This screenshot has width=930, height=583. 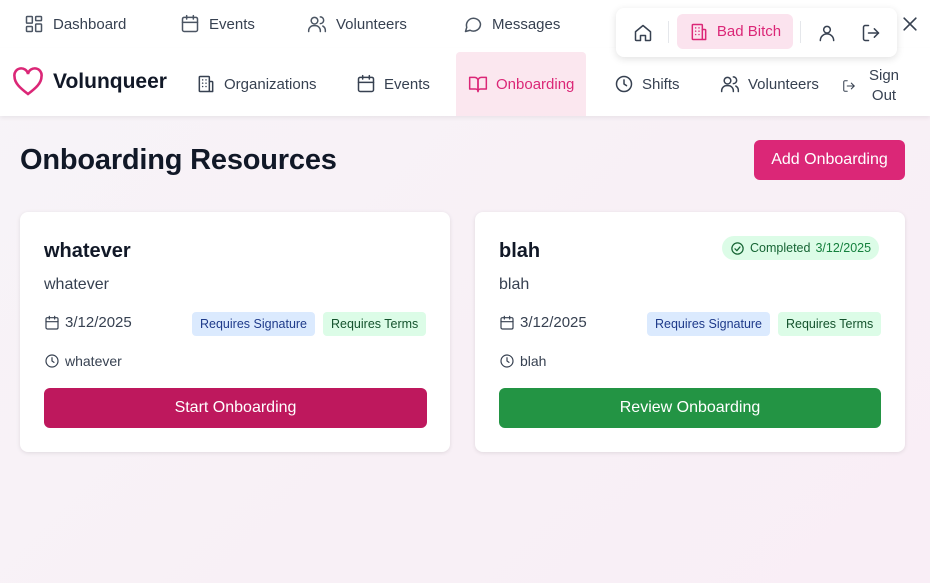 I want to click on status-label: Completed, so click(x=780, y=248).